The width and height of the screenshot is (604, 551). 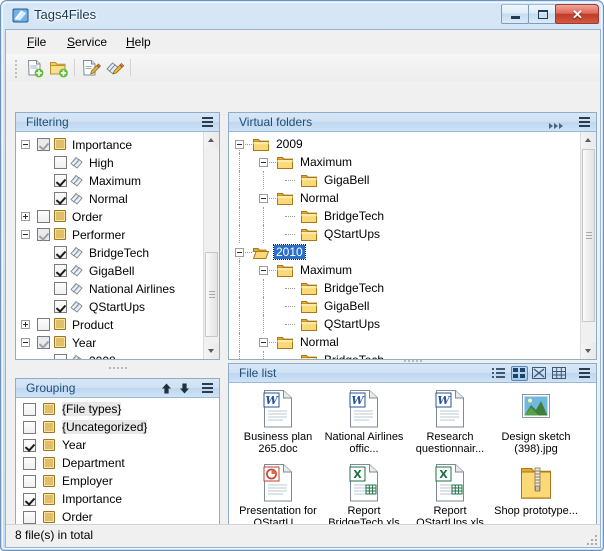 What do you see at coordinates (117, 252) in the screenshot?
I see `filter-tree-row: BridgeTech` at bounding box center [117, 252].